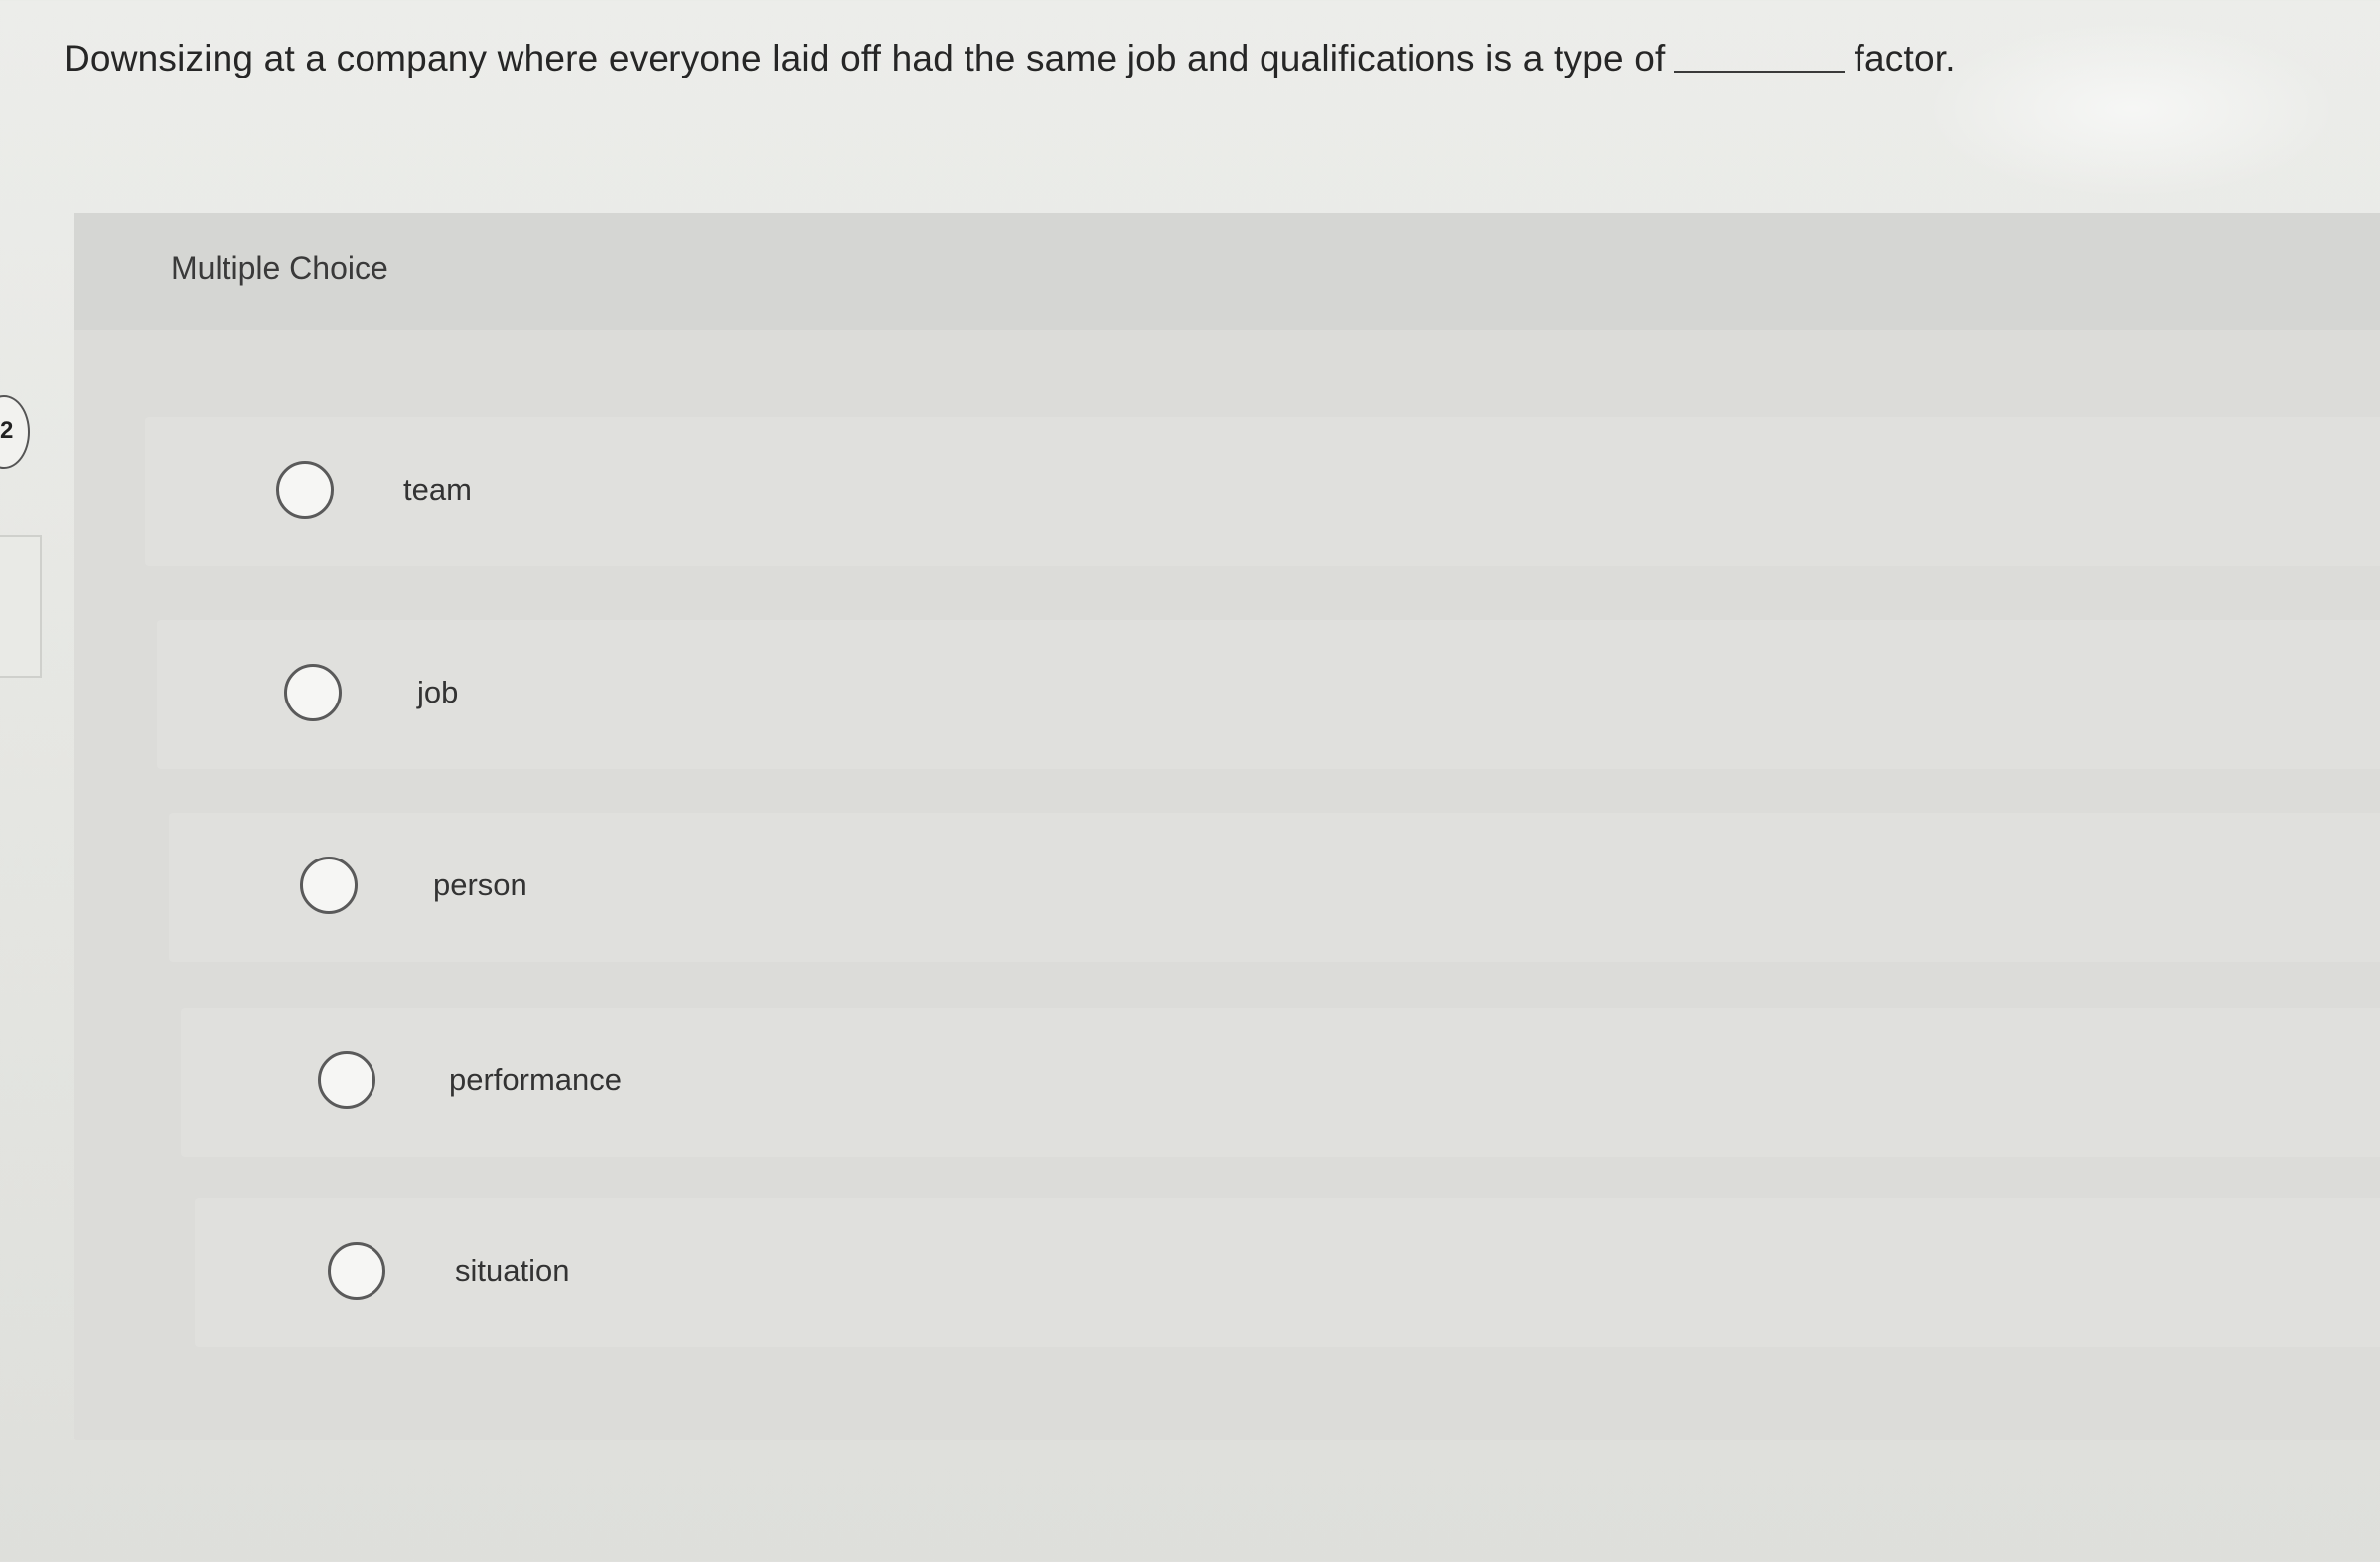 This screenshot has height=1562, width=2380. What do you see at coordinates (438, 692) in the screenshot?
I see `option-label: job` at bounding box center [438, 692].